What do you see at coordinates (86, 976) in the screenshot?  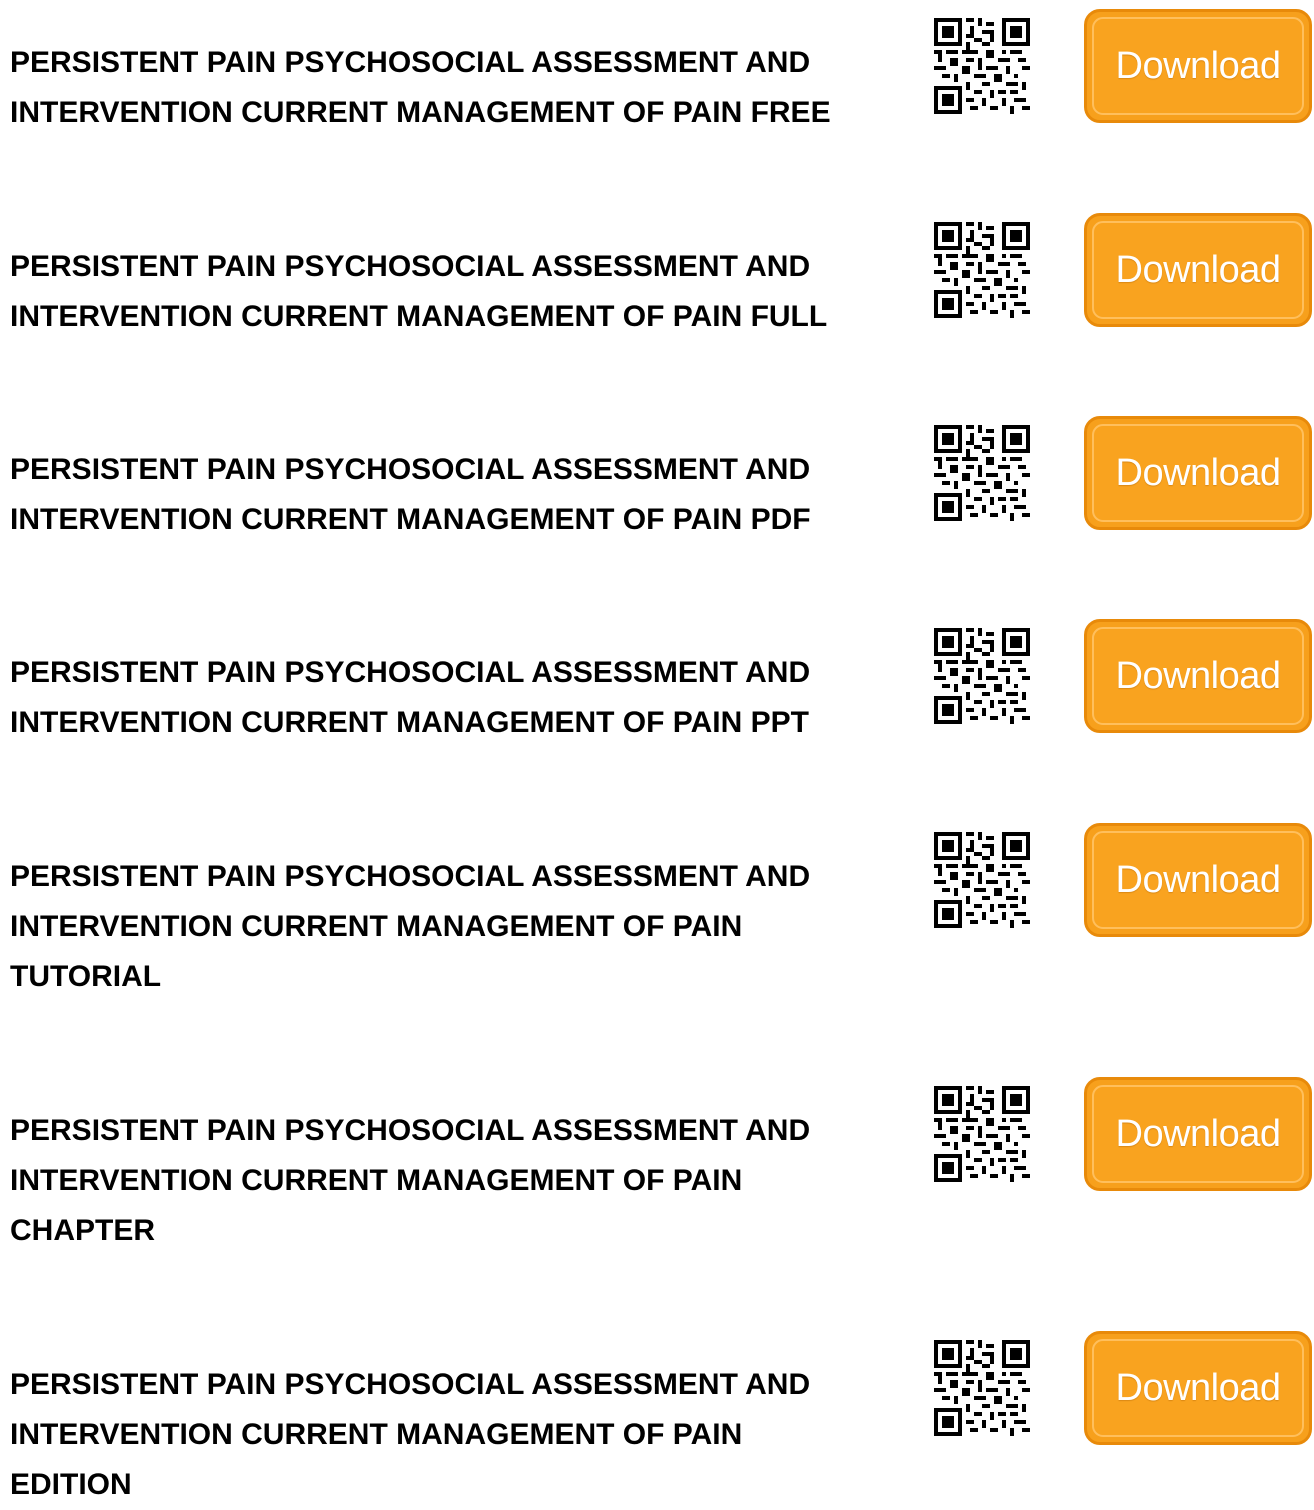 I see `item-title-line: TUTORIAL` at bounding box center [86, 976].